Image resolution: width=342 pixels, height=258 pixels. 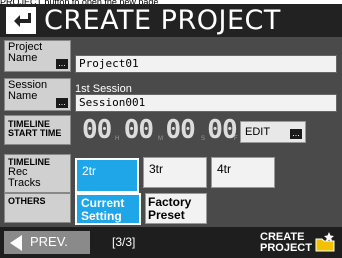 What do you see at coordinates (24, 183) in the screenshot?
I see `rec-tracks-label-line3: Tracks` at bounding box center [24, 183].